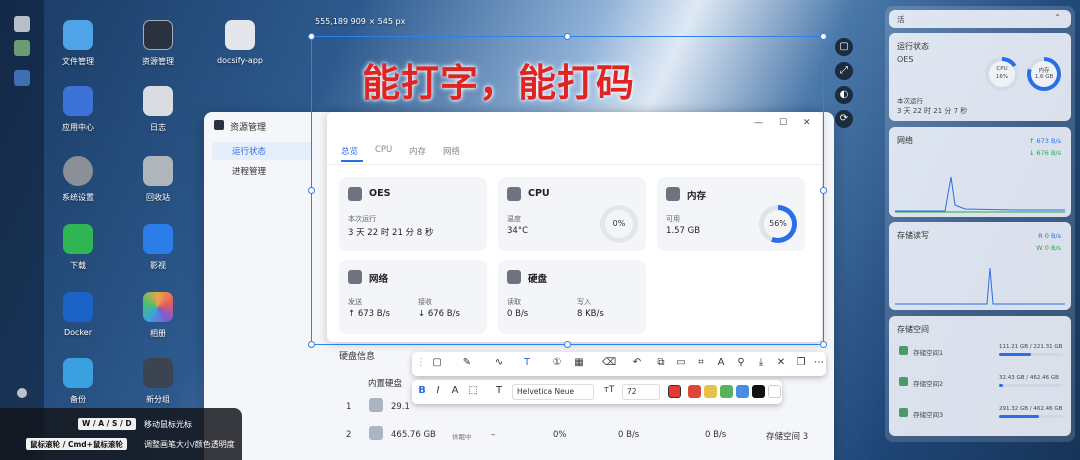 The image size is (1080, 460). Describe the element at coordinates (844, 119) in the screenshot. I see `refresh-icon: ⟳` at that location.